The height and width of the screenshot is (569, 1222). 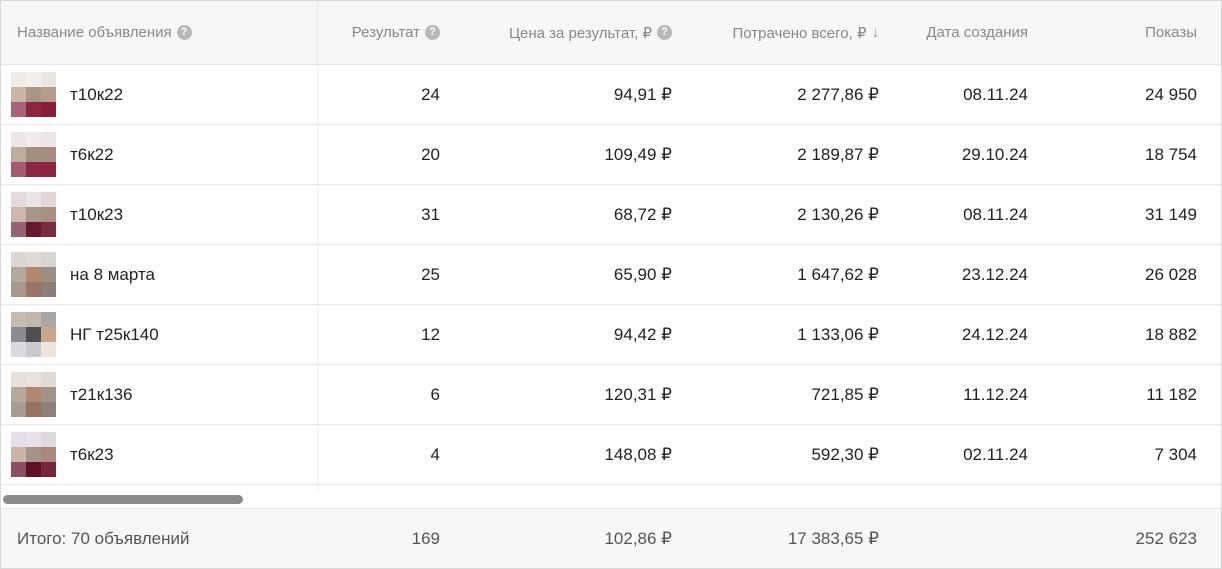 I want to click on header-spent: Потрачено всего, ₽ ↓, so click(x=778, y=32).